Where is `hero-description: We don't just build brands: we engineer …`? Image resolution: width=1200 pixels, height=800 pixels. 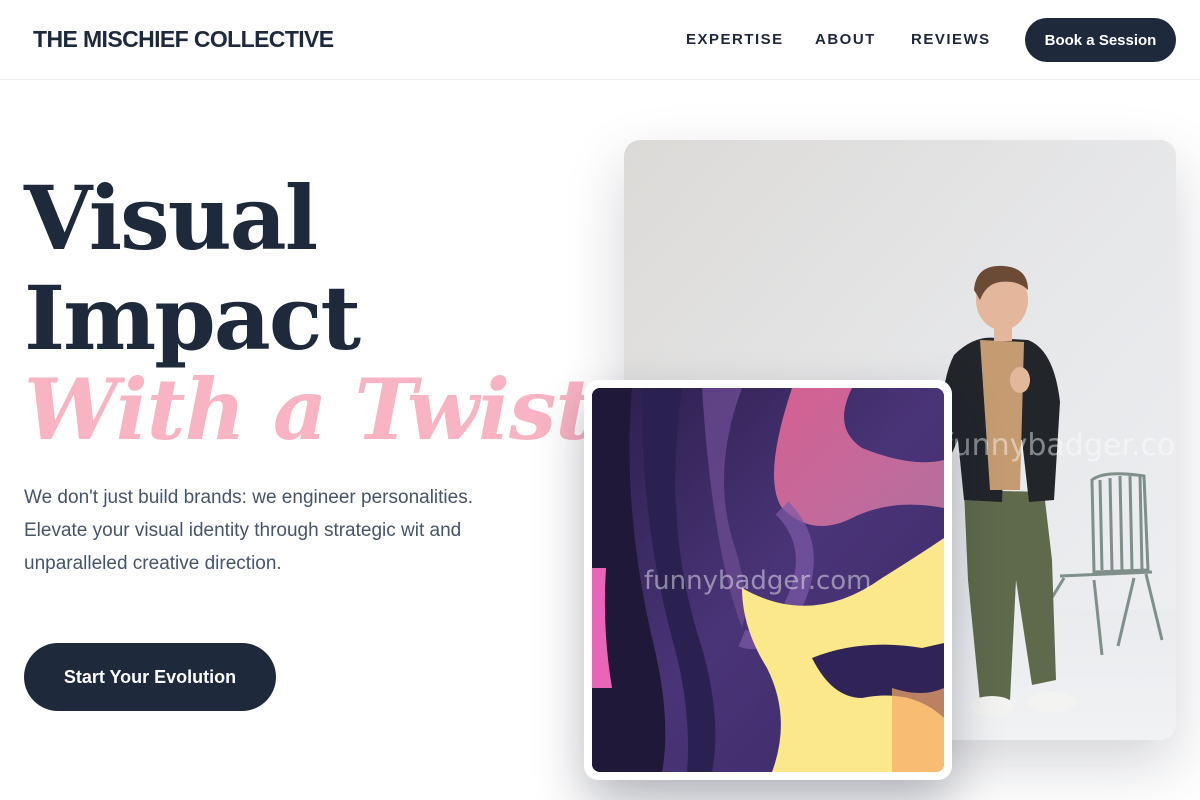
hero-description: We don't just build brands: we engineer … is located at coordinates (248, 530).